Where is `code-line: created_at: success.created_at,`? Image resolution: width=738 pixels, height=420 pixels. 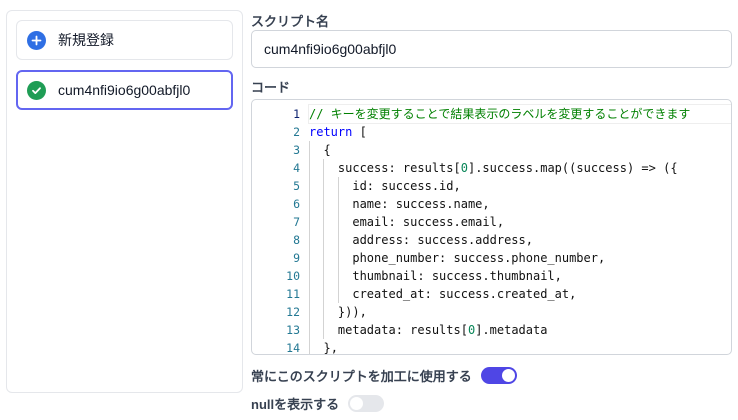 code-line: created_at: success.created_at, is located at coordinates (520, 294).